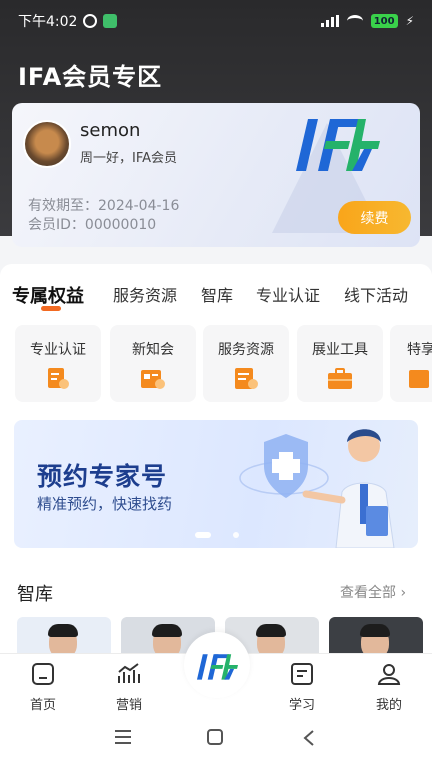 Image resolution: width=432 pixels, height=768 pixels. Describe the element at coordinates (340, 350) in the screenshot. I see `shortcut-label: 展业工具` at that location.